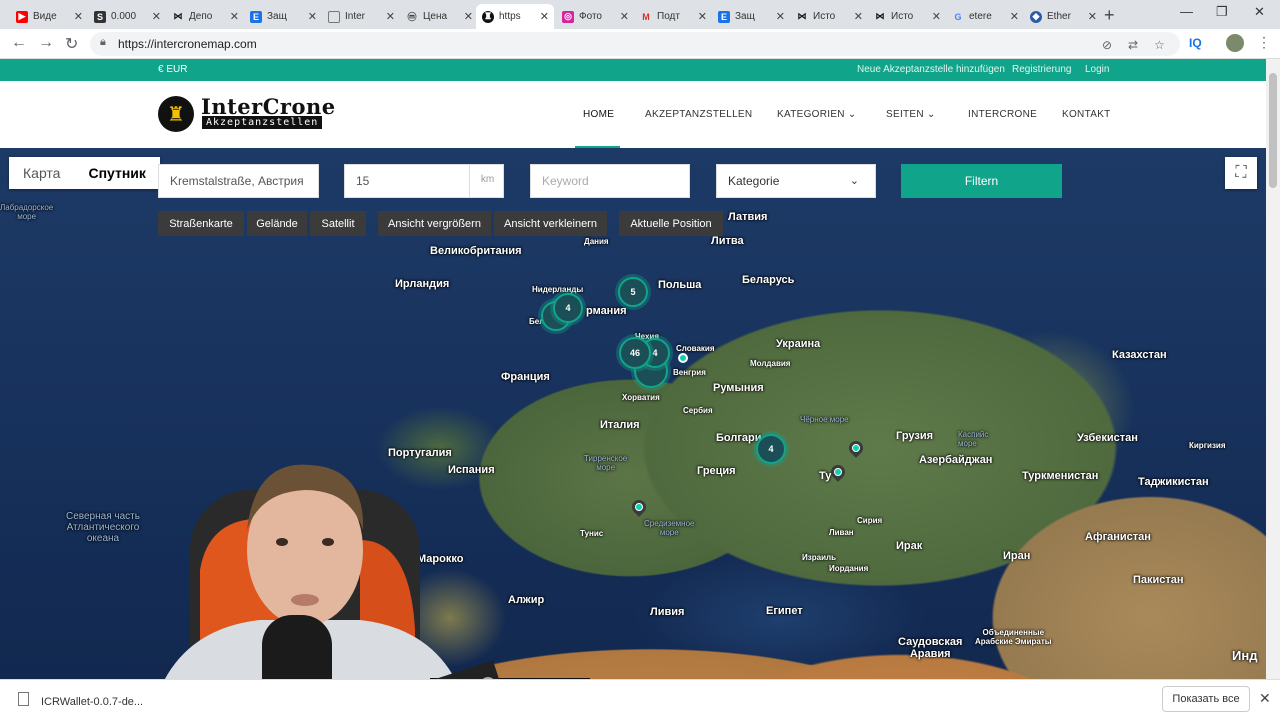 The width and height of the screenshot is (1280, 720). What do you see at coordinates (71, 44) in the screenshot?
I see `reload-icon: ↻` at bounding box center [71, 44].